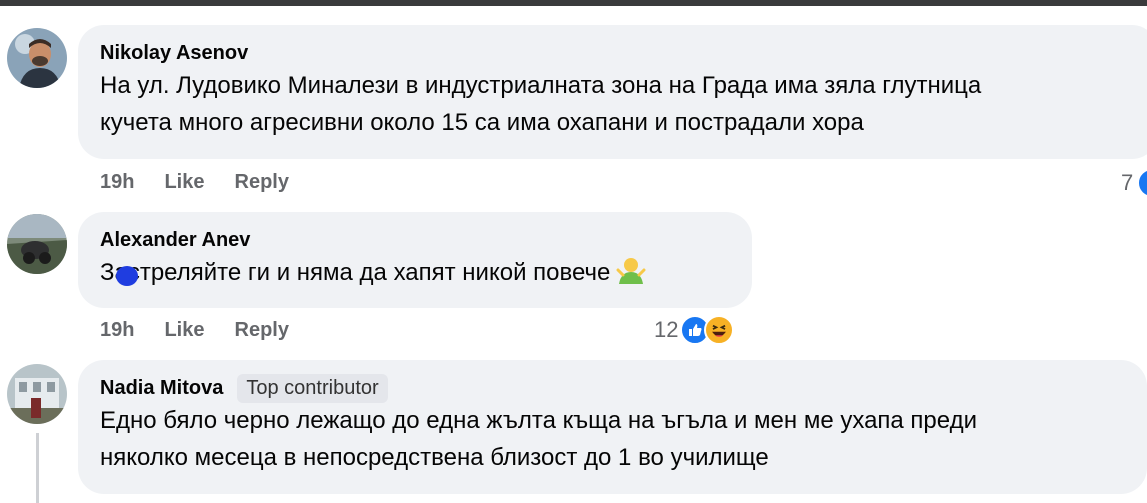 This screenshot has height=503, width=1147. I want to click on haha-icon, so click(719, 330).